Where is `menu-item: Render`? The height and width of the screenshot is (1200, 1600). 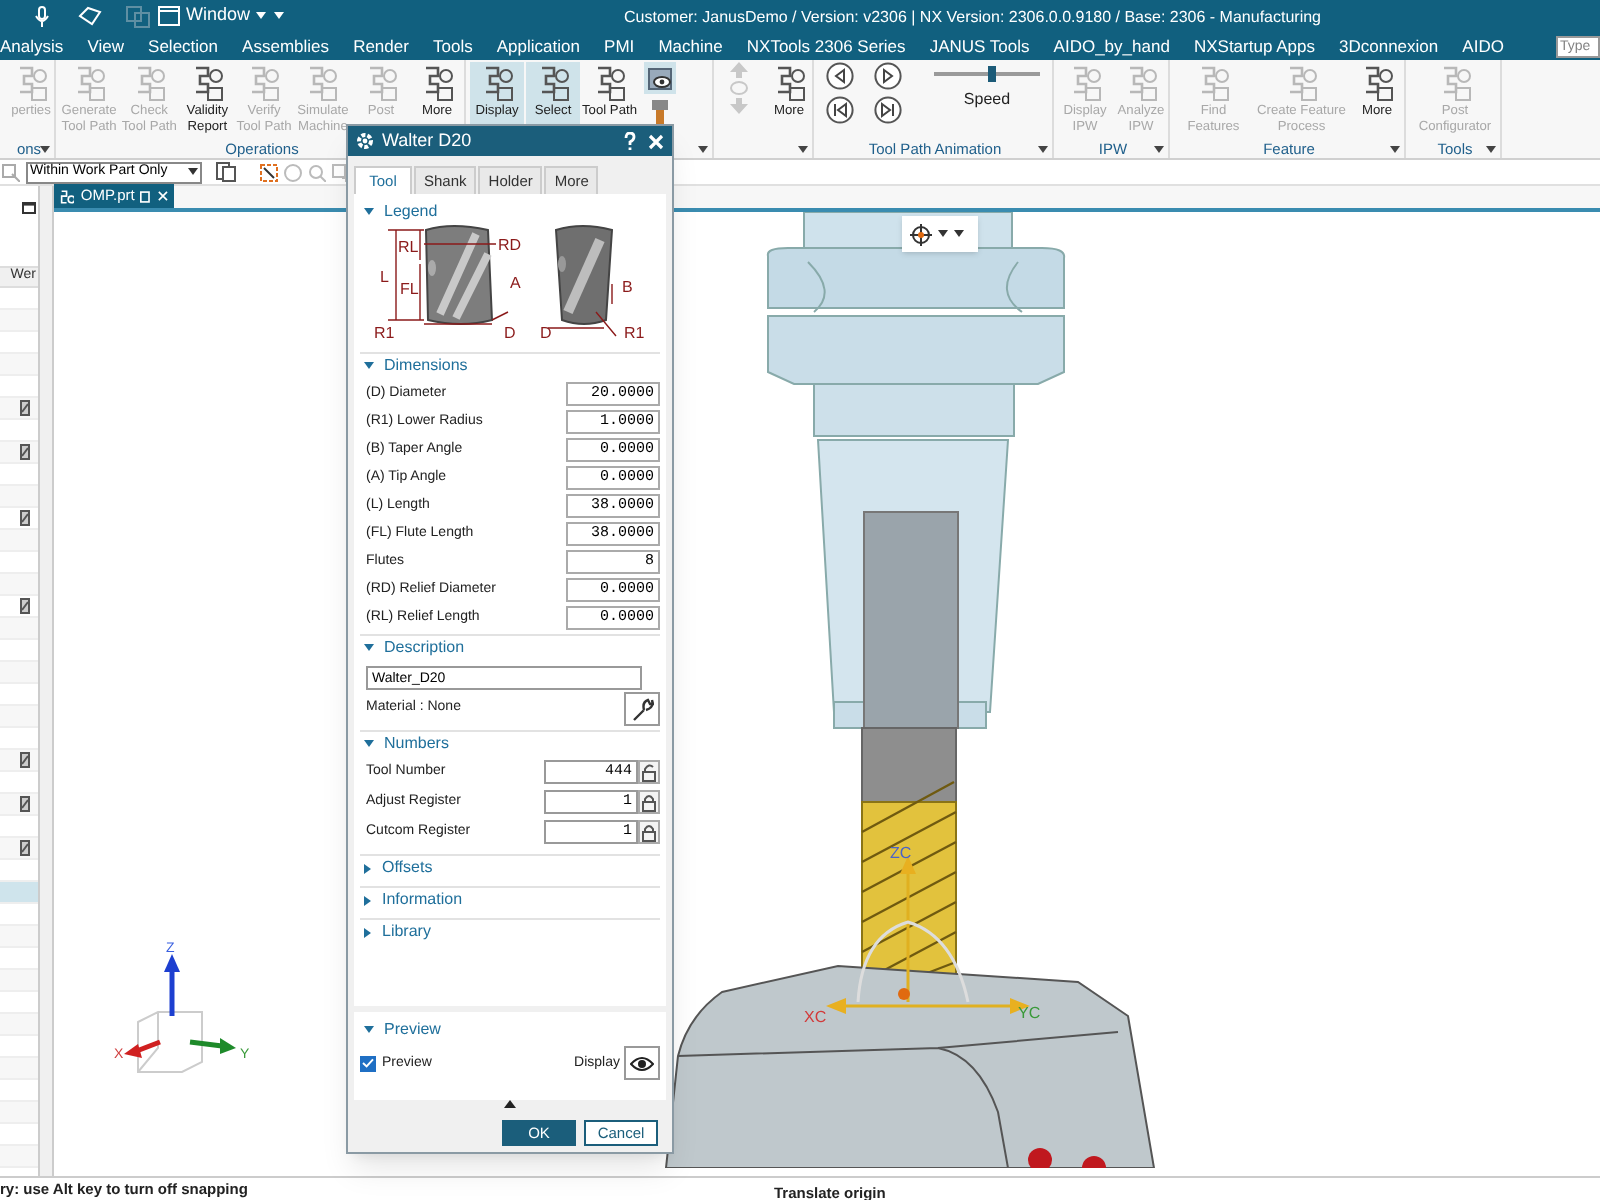 menu-item: Render is located at coordinates (381, 46).